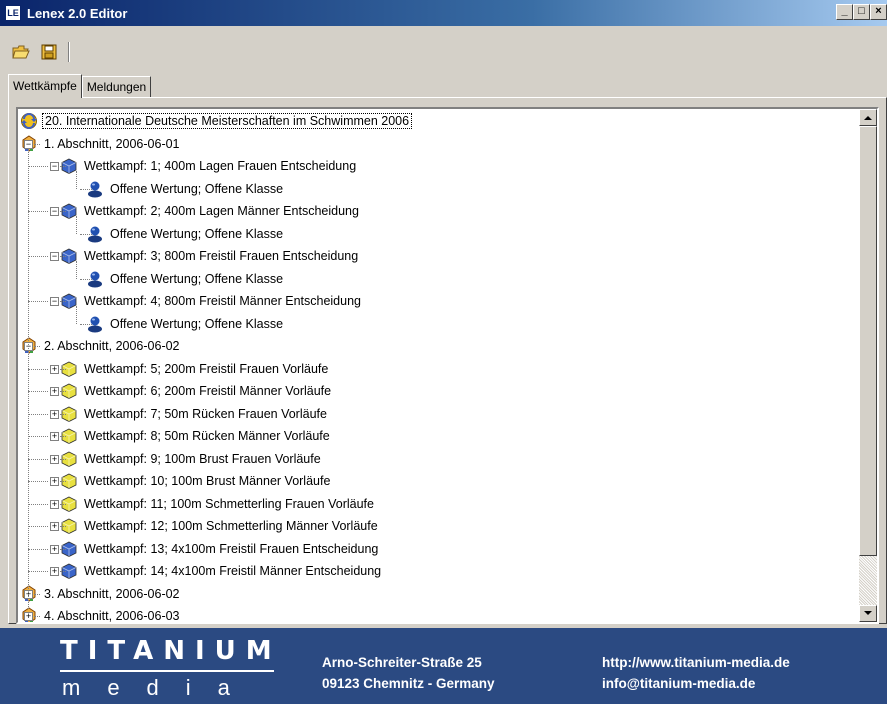 The image size is (887, 704). What do you see at coordinates (844, 12) in the screenshot?
I see `minimize-button: _` at bounding box center [844, 12].